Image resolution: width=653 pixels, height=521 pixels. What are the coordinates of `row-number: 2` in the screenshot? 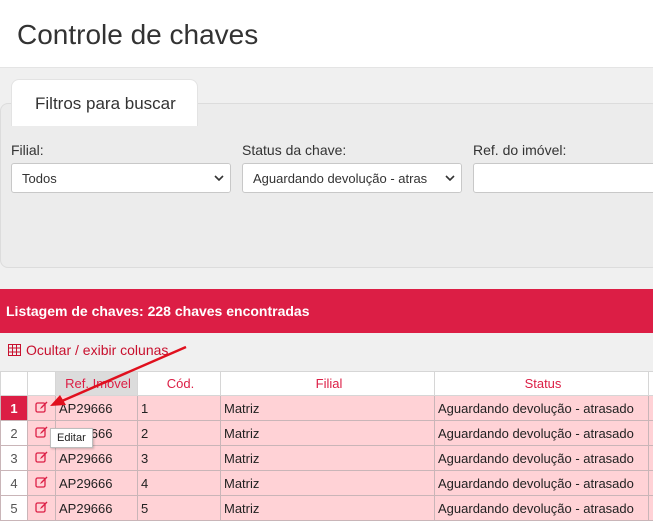 It's located at (14, 433).